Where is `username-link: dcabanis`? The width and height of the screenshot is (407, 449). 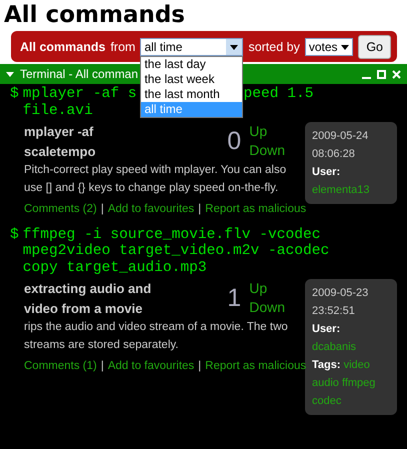
username-link: dcabanis is located at coordinates (334, 347).